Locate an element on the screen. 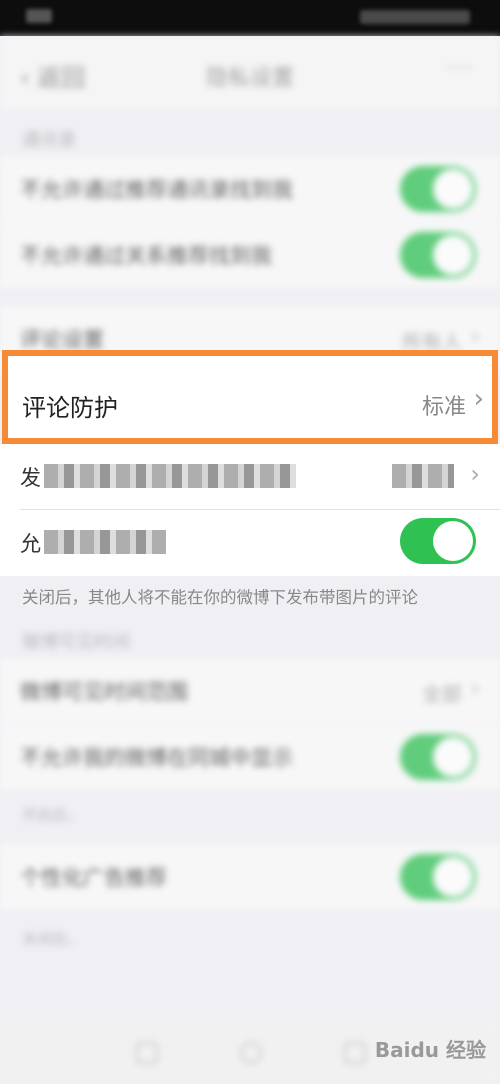 Image resolution: width=500 pixels, height=1084 pixels. row-label: 发 is located at coordinates (30, 478).